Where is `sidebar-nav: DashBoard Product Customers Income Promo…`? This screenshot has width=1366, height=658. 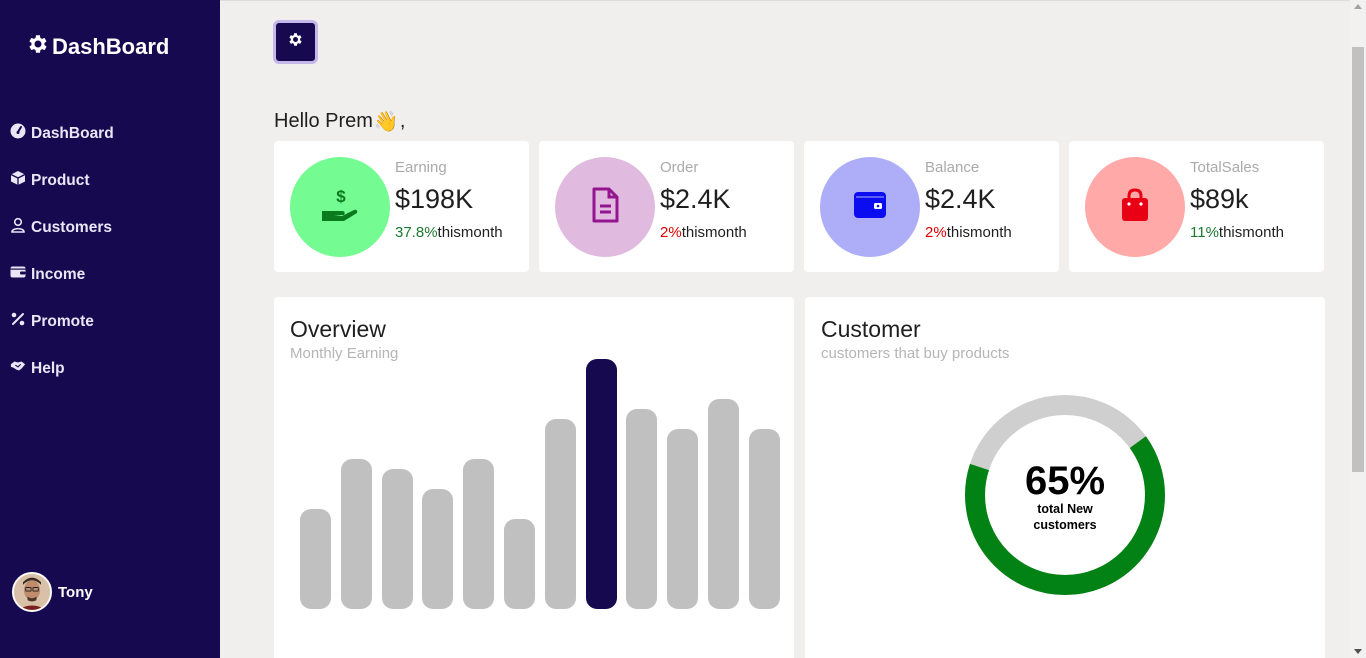 sidebar-nav: DashBoard Product Customers Income Promo… is located at coordinates (62, 251).